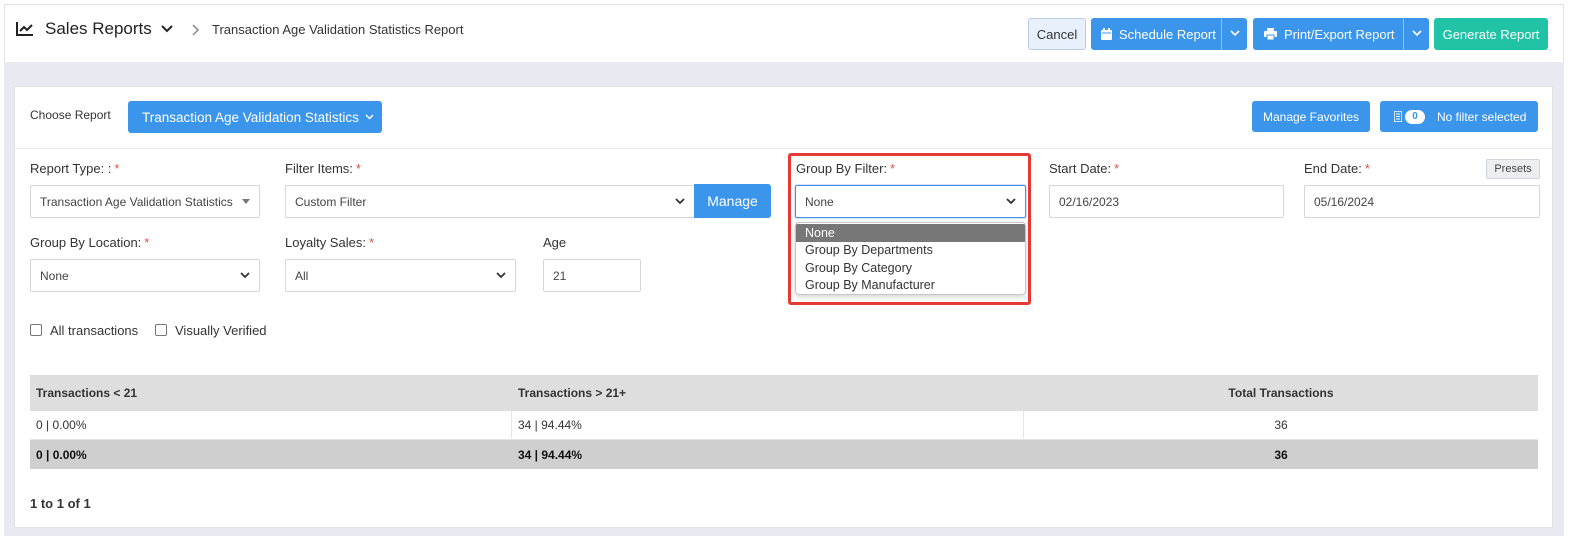 Image resolution: width=1589 pixels, height=545 pixels. Describe the element at coordinates (490, 201) in the screenshot. I see `filter-items-select: Custom Filter` at that location.